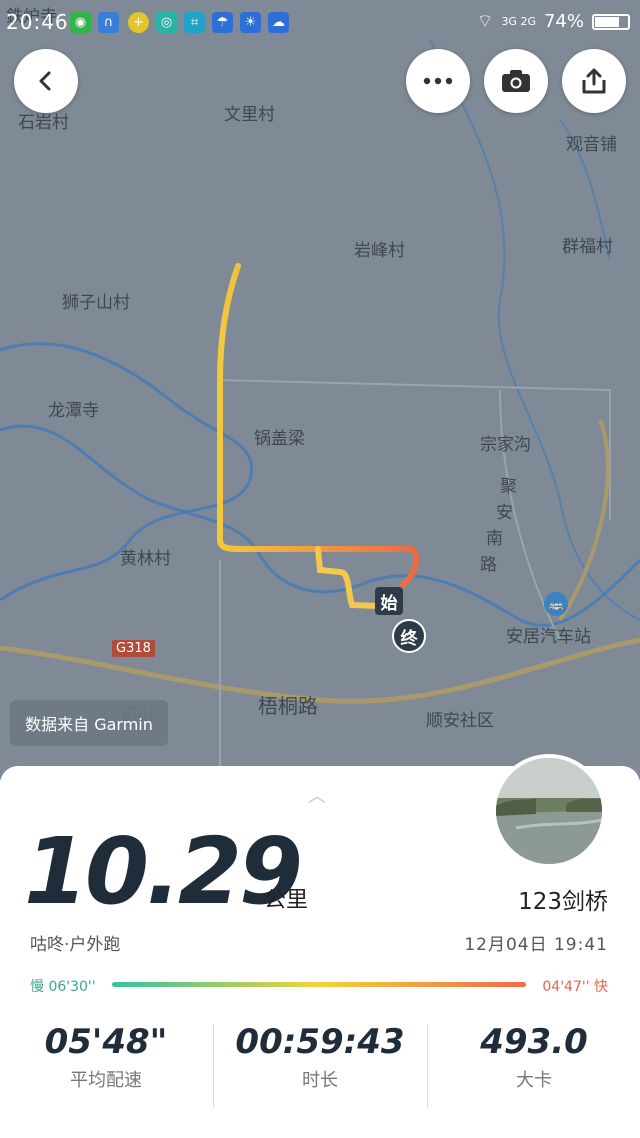  I want to click on status-time: 20:46, so click(37, 22).